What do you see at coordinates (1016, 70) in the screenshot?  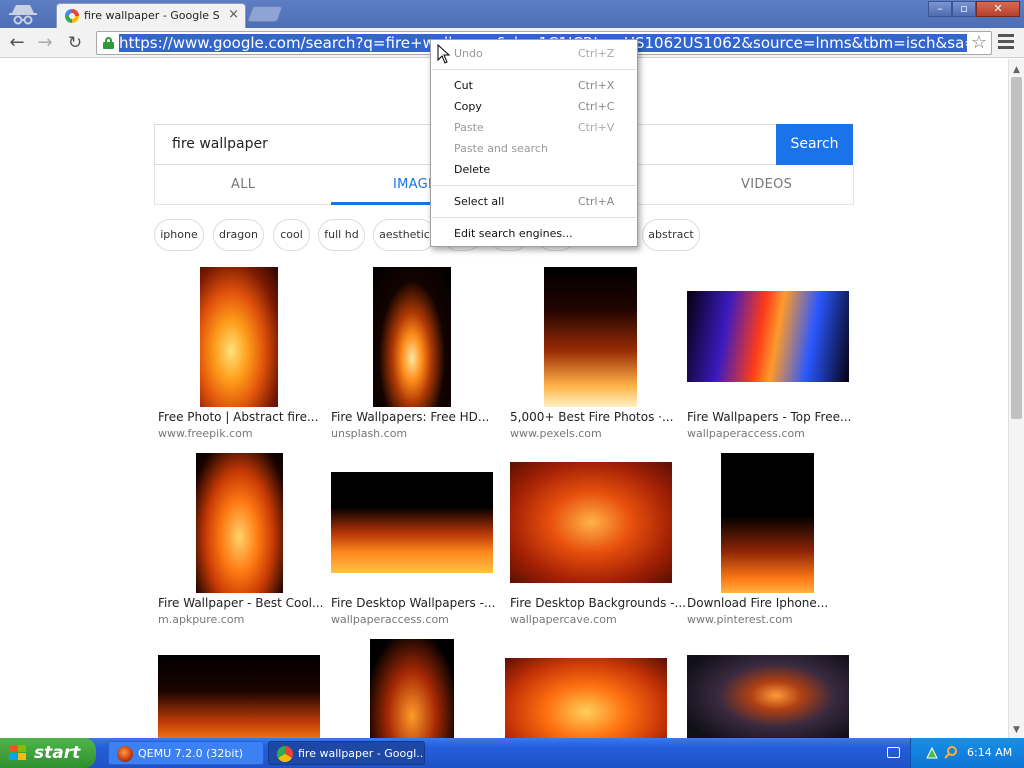 I see `scroll-up-arrow-icon: ▲` at bounding box center [1016, 70].